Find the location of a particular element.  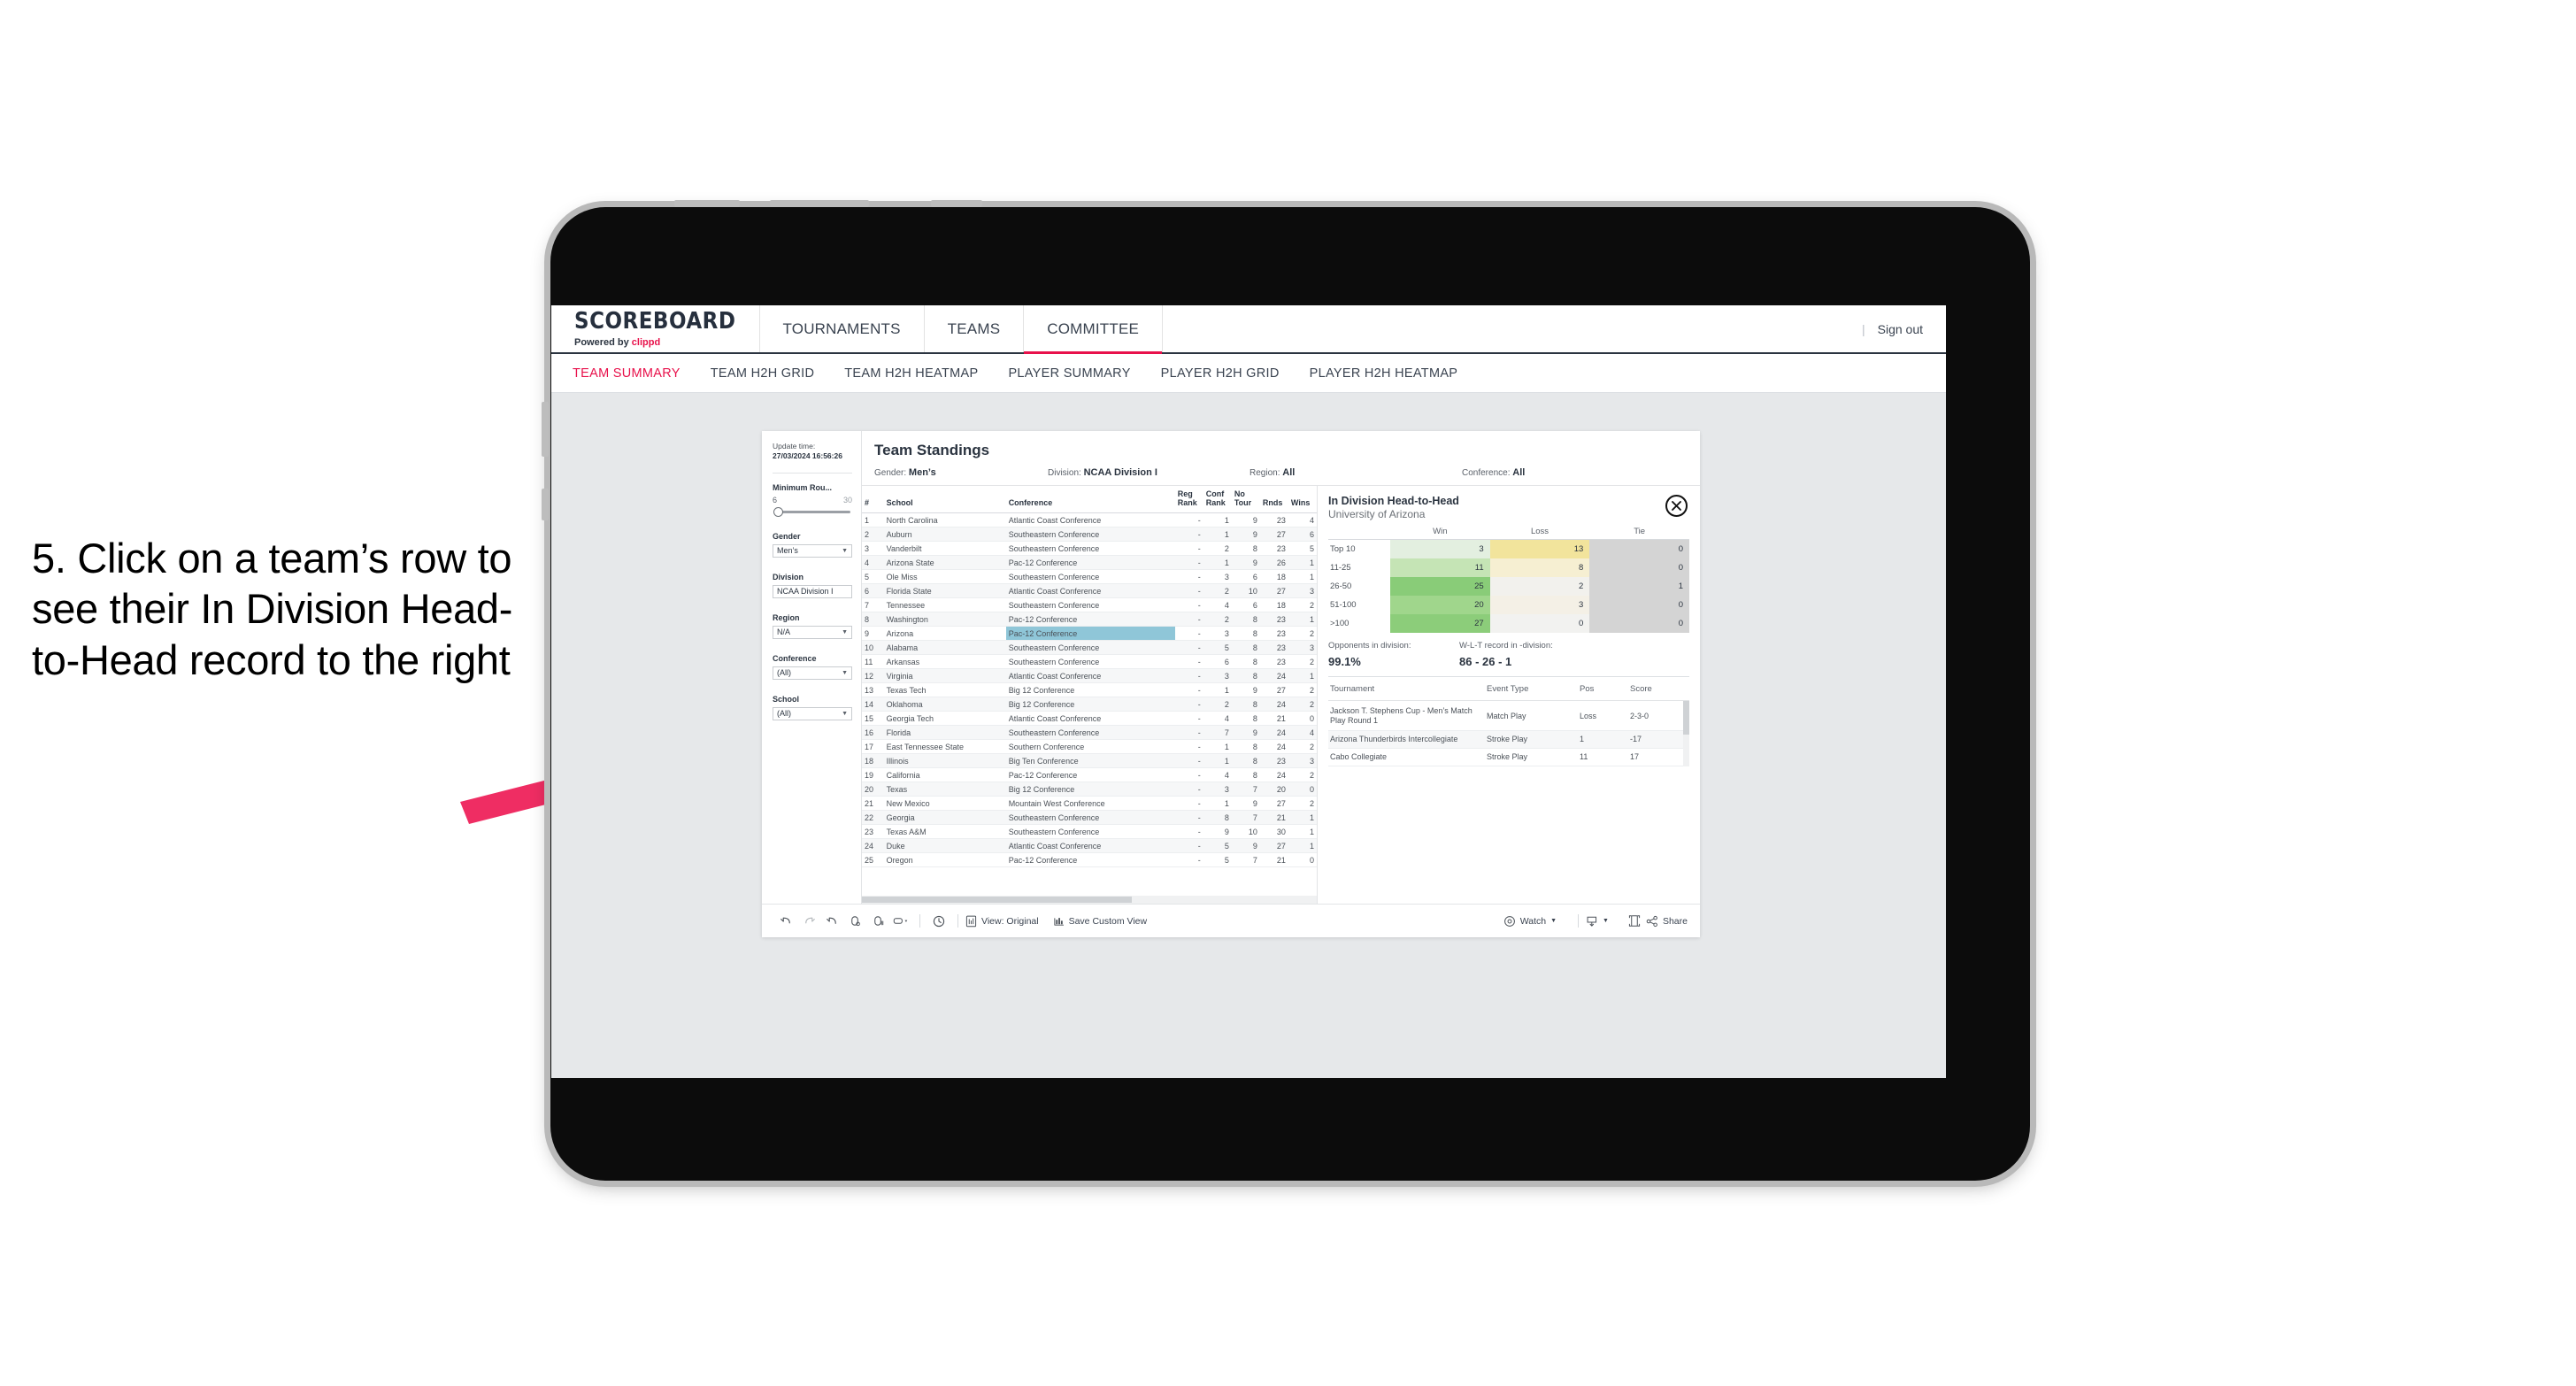

cell-rank: 15 is located at coordinates (873, 719).